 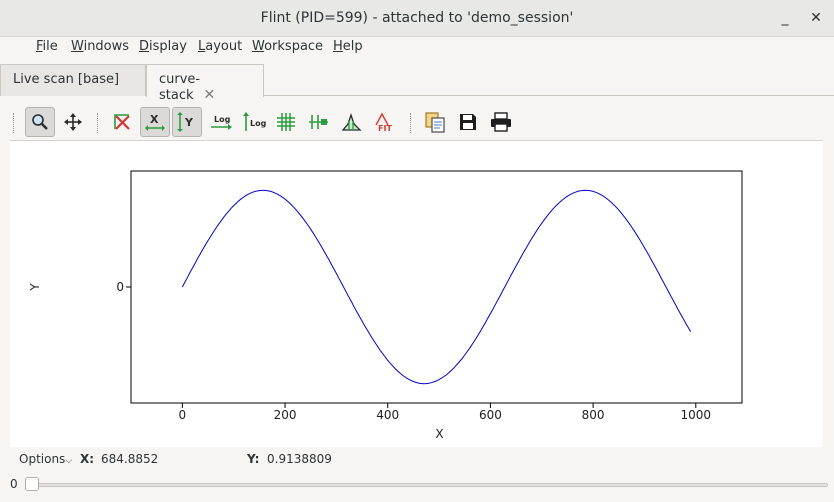 I want to click on close-tab-icon: ✕, so click(x=210, y=95).